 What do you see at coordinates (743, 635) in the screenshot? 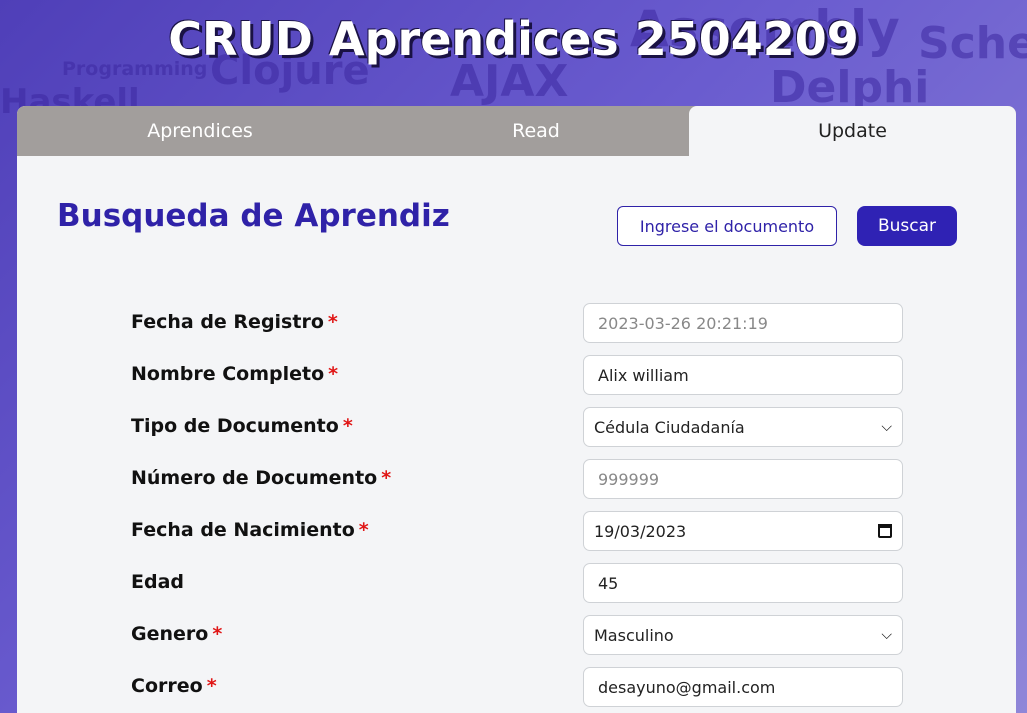
I see `genero-select: Masculino ⌵` at bounding box center [743, 635].